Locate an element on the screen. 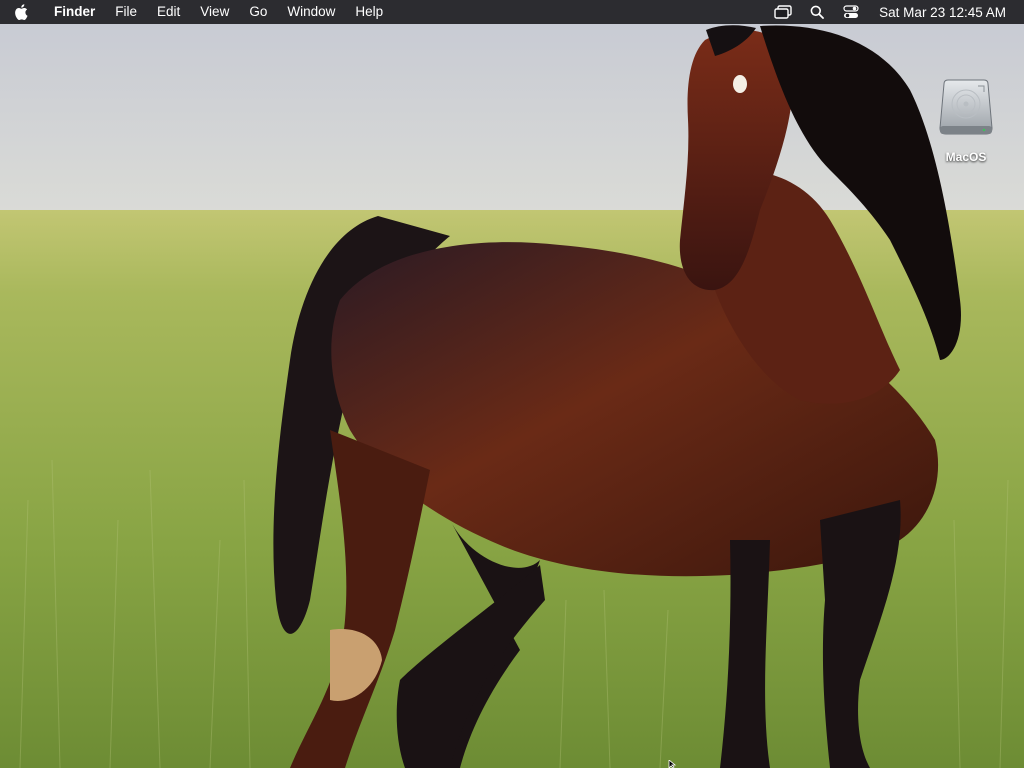 The width and height of the screenshot is (1024, 768). menu-edit: Edit is located at coordinates (168, 12).